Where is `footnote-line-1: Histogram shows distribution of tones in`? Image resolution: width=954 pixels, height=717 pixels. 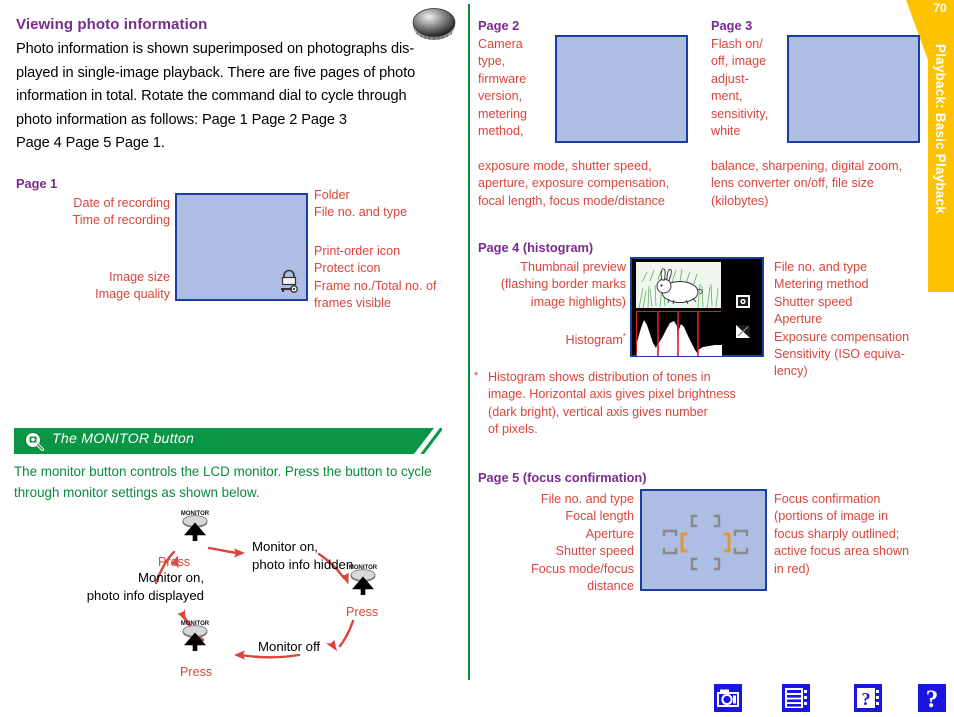 footnote-line-1: Histogram shows distribution of tones in is located at coordinates (628, 377).